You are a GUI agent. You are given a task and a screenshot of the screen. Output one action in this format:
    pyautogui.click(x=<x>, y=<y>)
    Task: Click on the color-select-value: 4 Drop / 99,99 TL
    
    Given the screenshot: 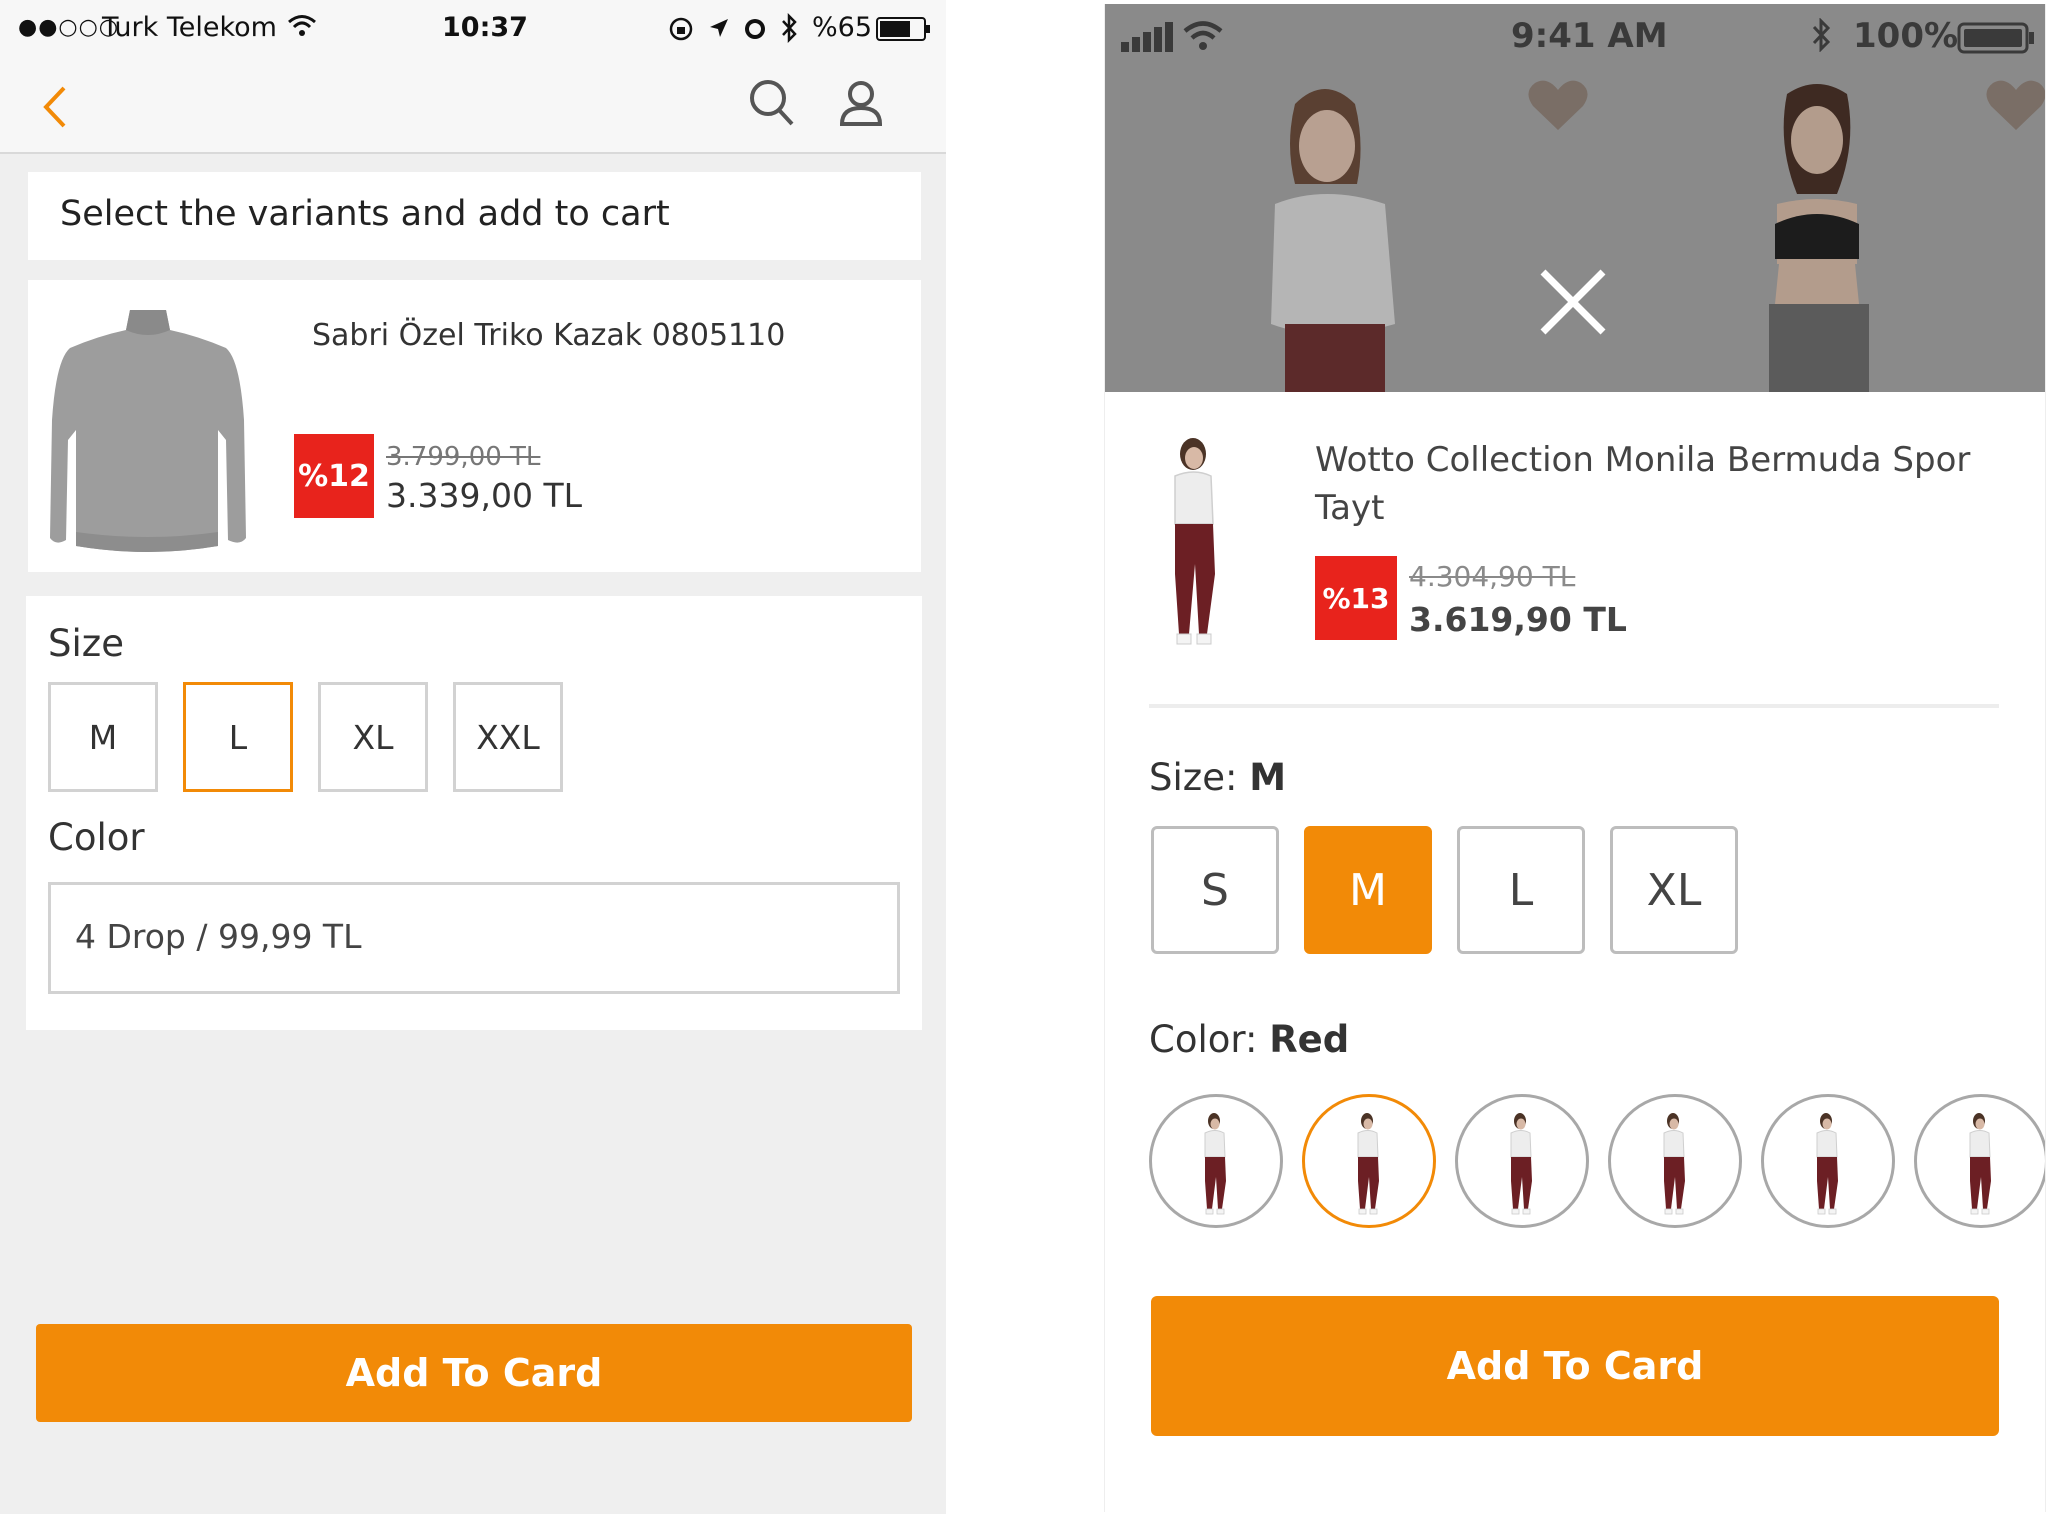 What is the action you would take?
    pyautogui.click(x=218, y=936)
    